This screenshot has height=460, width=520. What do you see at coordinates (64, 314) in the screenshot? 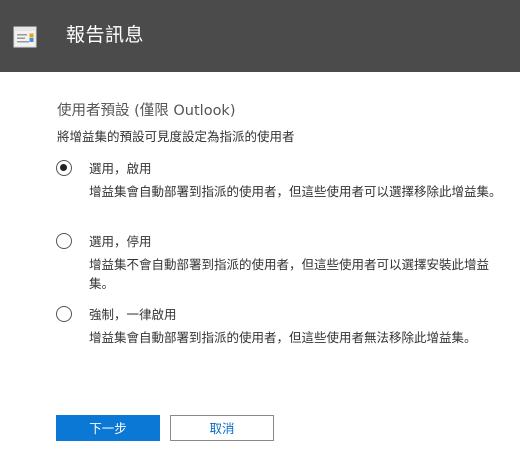
I see `radio-mandatory-always-enabled` at bounding box center [64, 314].